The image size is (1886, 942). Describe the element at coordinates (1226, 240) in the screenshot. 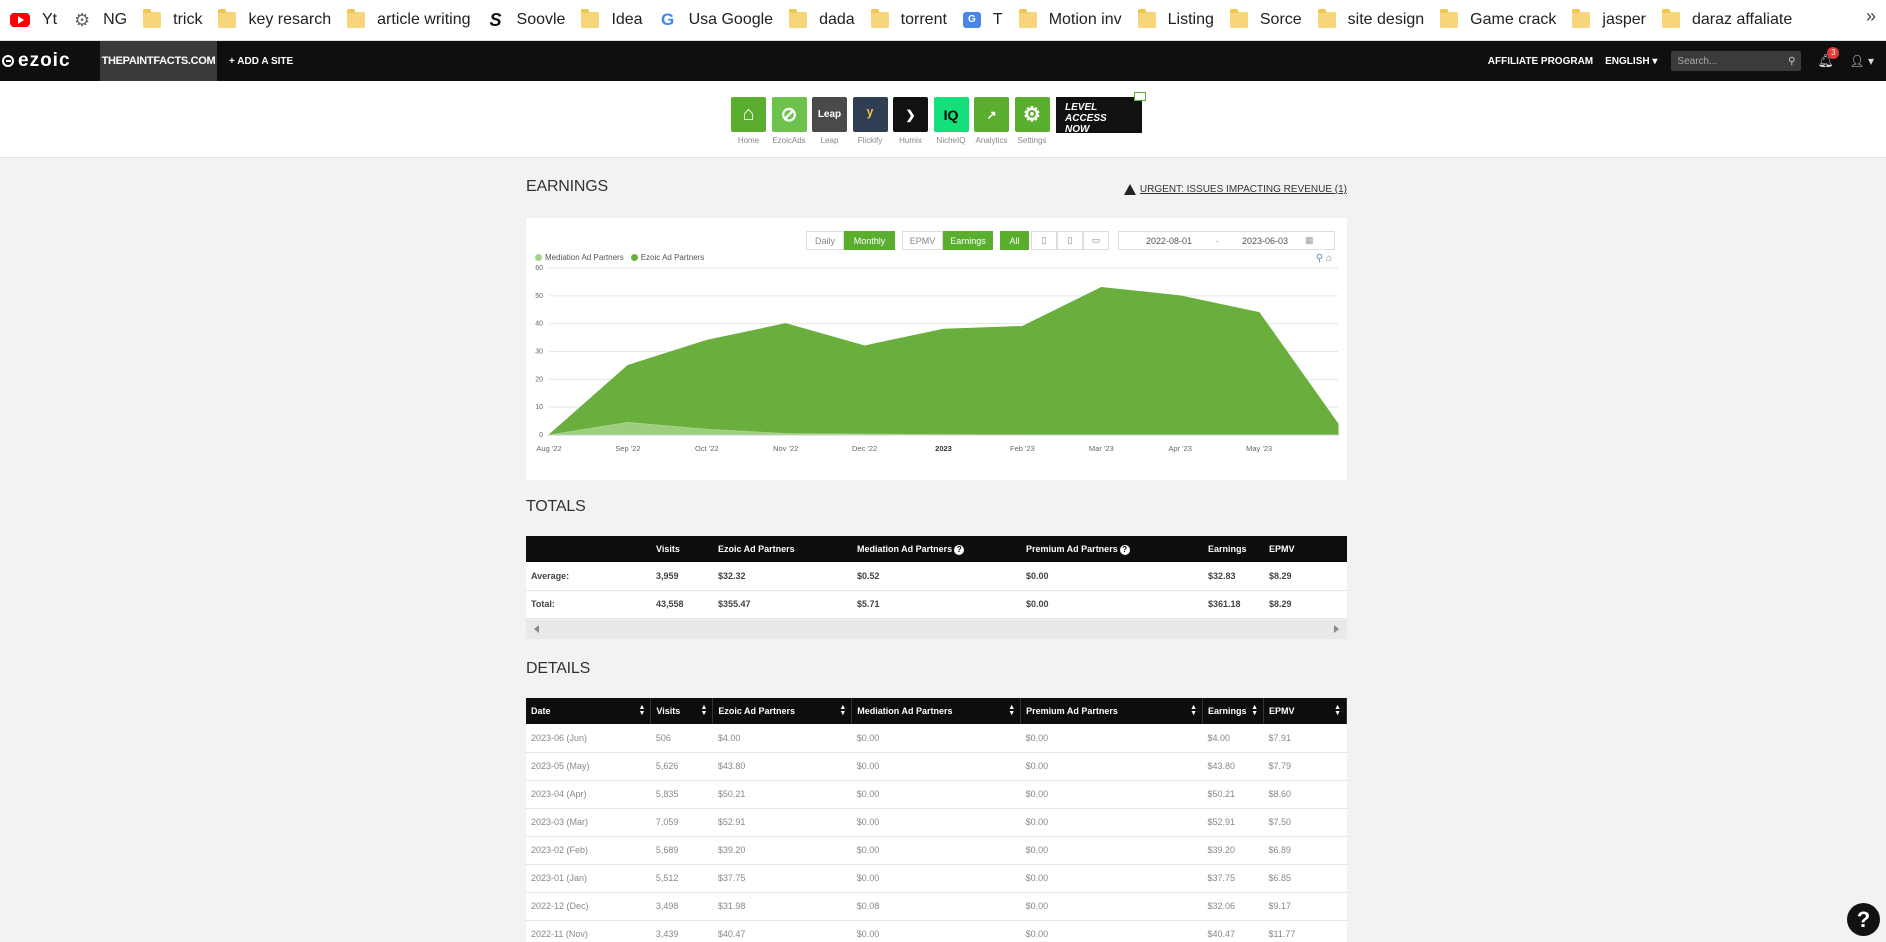

I see `date-range-picker: 2022-08-01 - 2023-06-03 ▦` at that location.